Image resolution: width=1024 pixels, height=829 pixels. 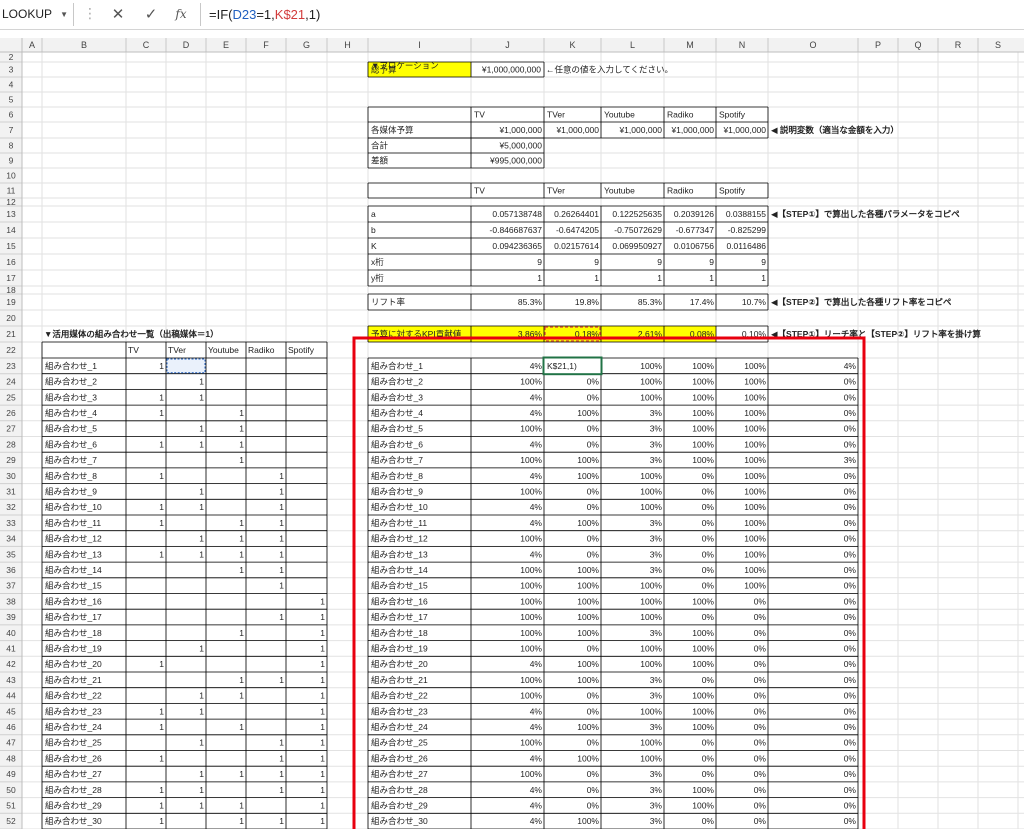 I want to click on row-header-8: 8, so click(x=11, y=146).